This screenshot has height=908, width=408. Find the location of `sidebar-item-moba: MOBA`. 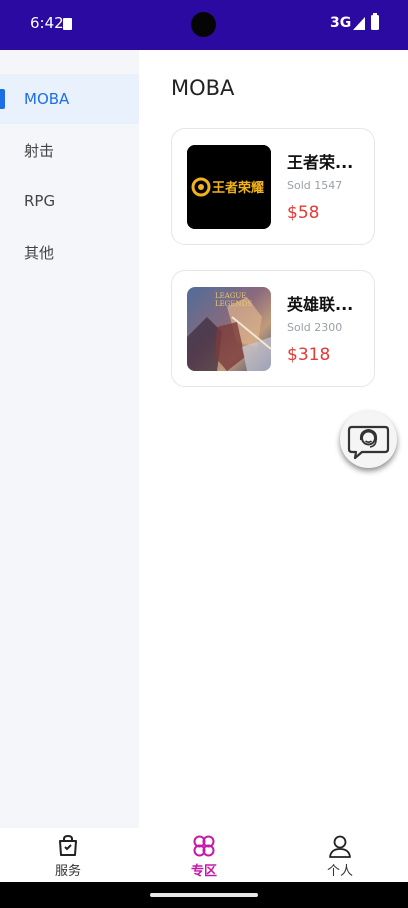

sidebar-item-moba: MOBA is located at coordinates (69, 99).